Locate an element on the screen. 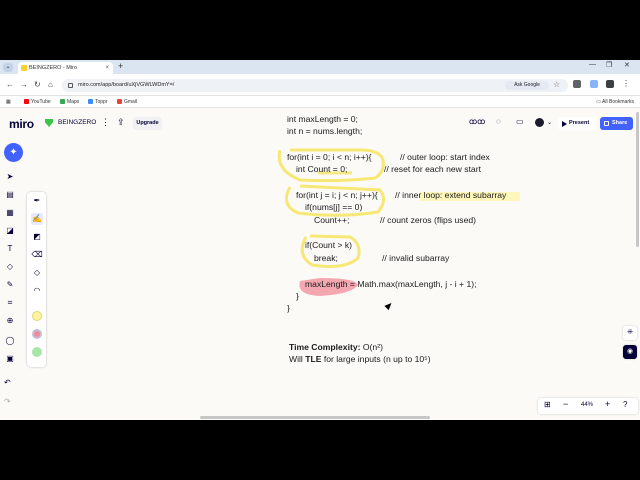 The height and width of the screenshot is (480, 640). code-comment: // outer loop: start index is located at coordinates (445, 157).